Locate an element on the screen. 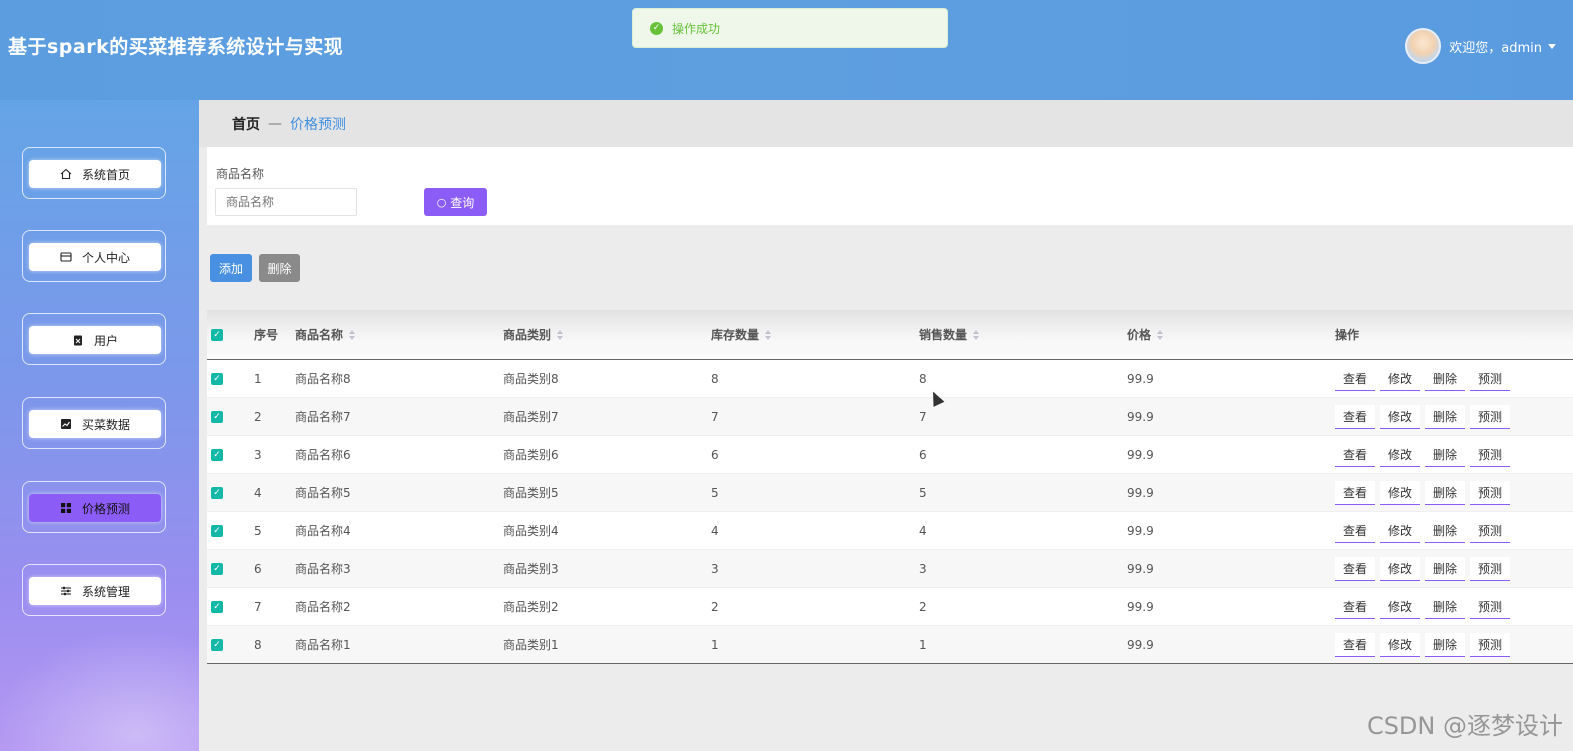  cell-name: 商品名称7 is located at coordinates (323, 417).